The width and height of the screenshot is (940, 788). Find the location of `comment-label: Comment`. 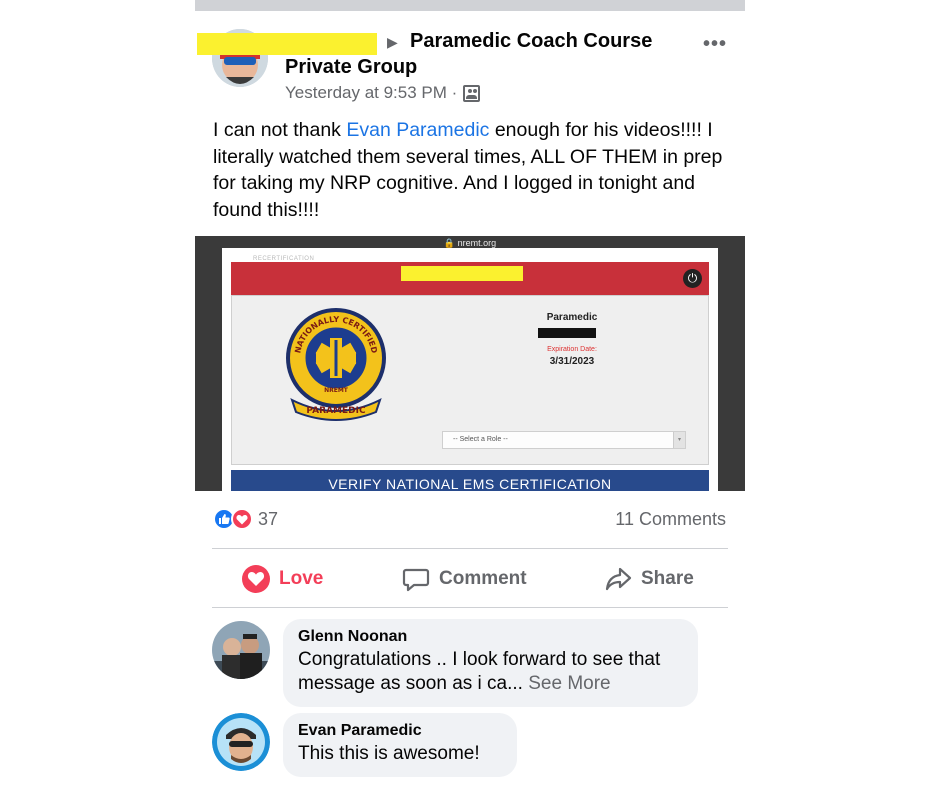

comment-label: Comment is located at coordinates (483, 578).